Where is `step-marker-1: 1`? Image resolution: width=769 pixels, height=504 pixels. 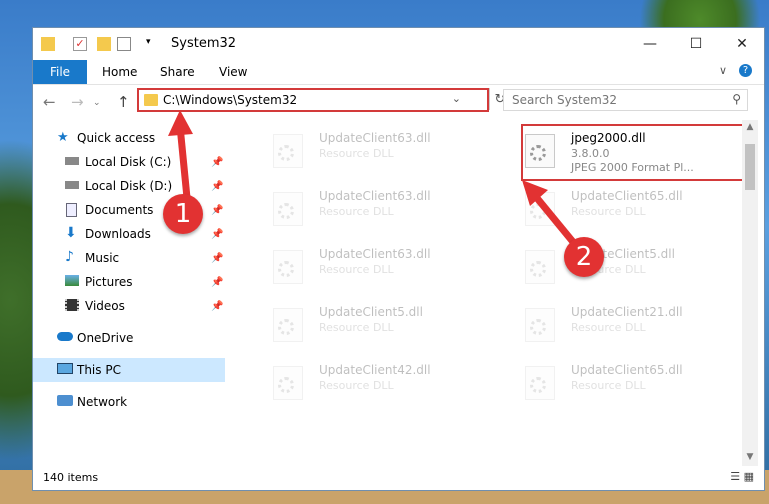 step-marker-1: 1 is located at coordinates (183, 214).